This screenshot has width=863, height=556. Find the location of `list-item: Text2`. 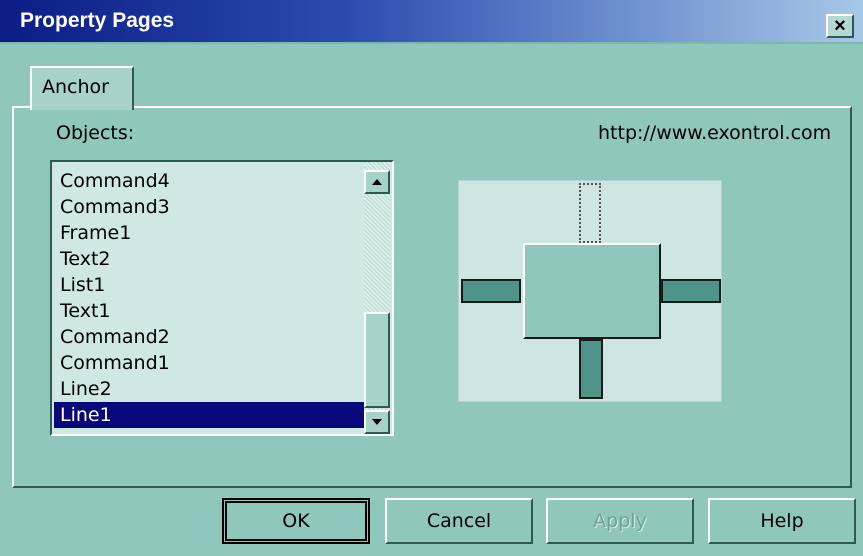

list-item: Text2 is located at coordinates (209, 259).